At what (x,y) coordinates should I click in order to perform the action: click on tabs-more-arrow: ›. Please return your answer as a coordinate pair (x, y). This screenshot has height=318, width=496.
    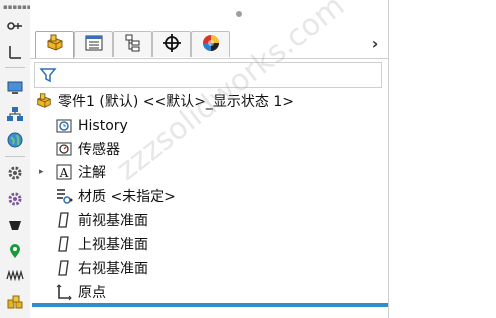
    Looking at the image, I should click on (375, 44).